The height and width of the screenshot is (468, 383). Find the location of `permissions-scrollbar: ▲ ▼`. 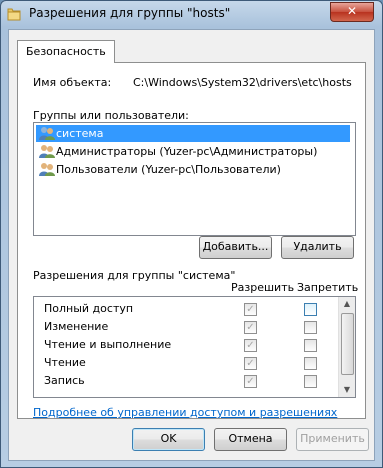

permissions-scrollbar: ▲ ▼ is located at coordinates (346, 347).